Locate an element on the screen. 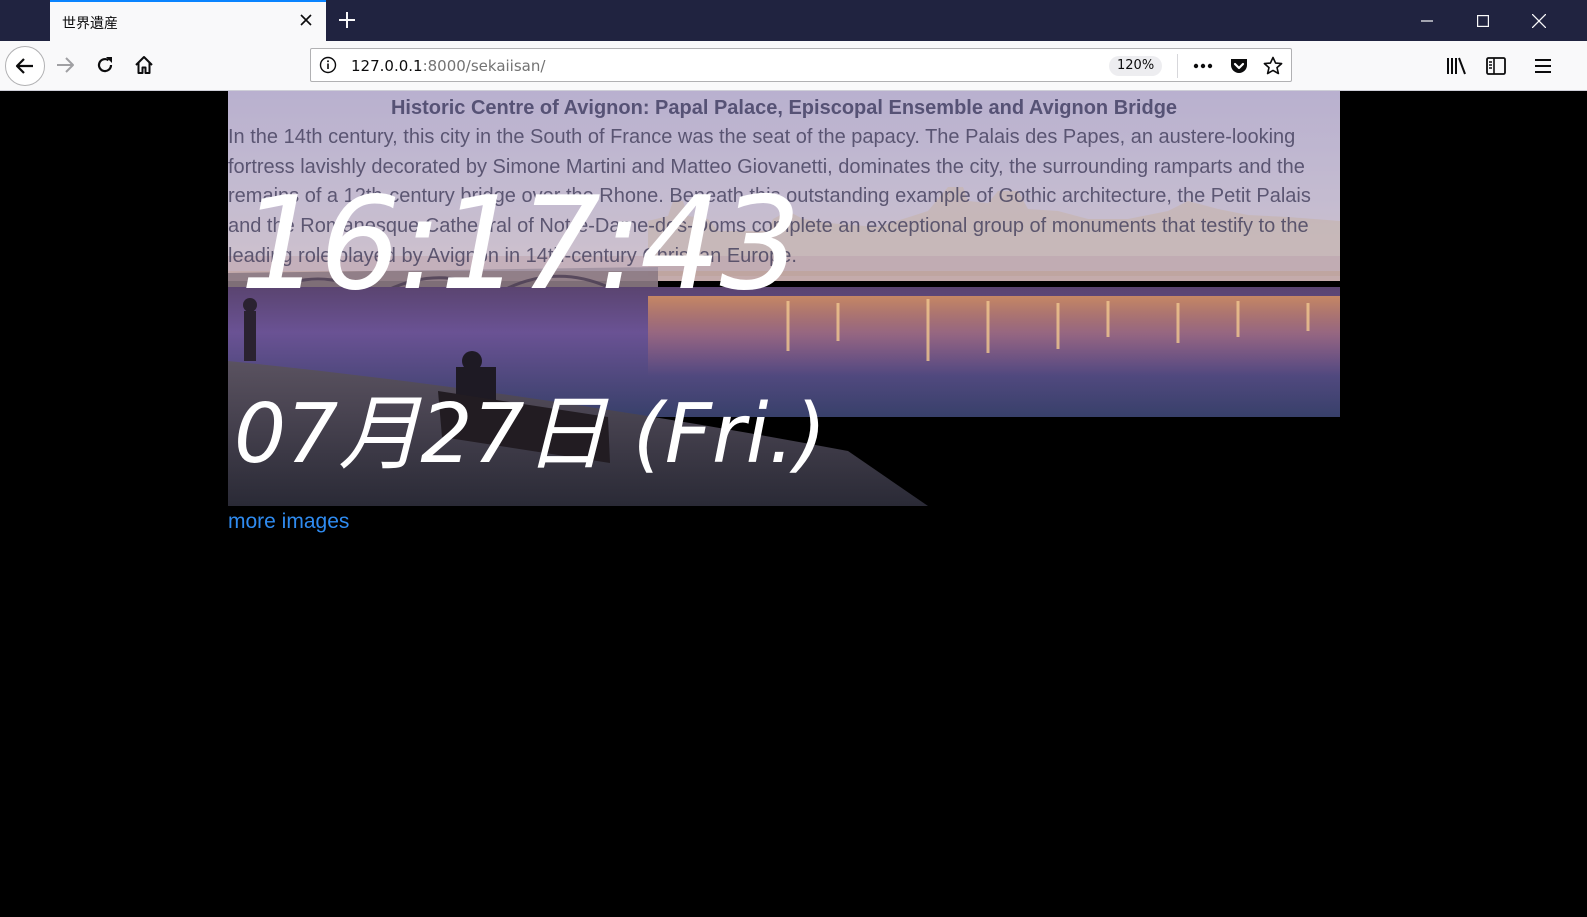  more-actions-icon is located at coordinates (1203, 66).